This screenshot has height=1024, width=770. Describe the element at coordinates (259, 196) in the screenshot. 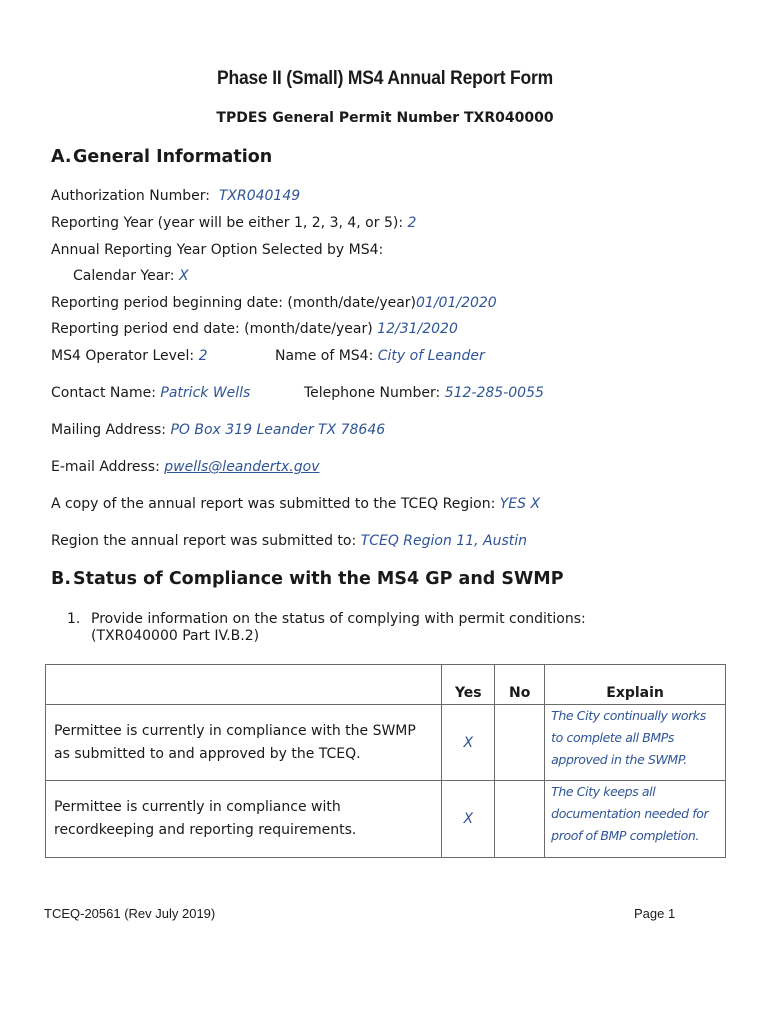

I see `authorization-number-value: TXR040149` at that location.